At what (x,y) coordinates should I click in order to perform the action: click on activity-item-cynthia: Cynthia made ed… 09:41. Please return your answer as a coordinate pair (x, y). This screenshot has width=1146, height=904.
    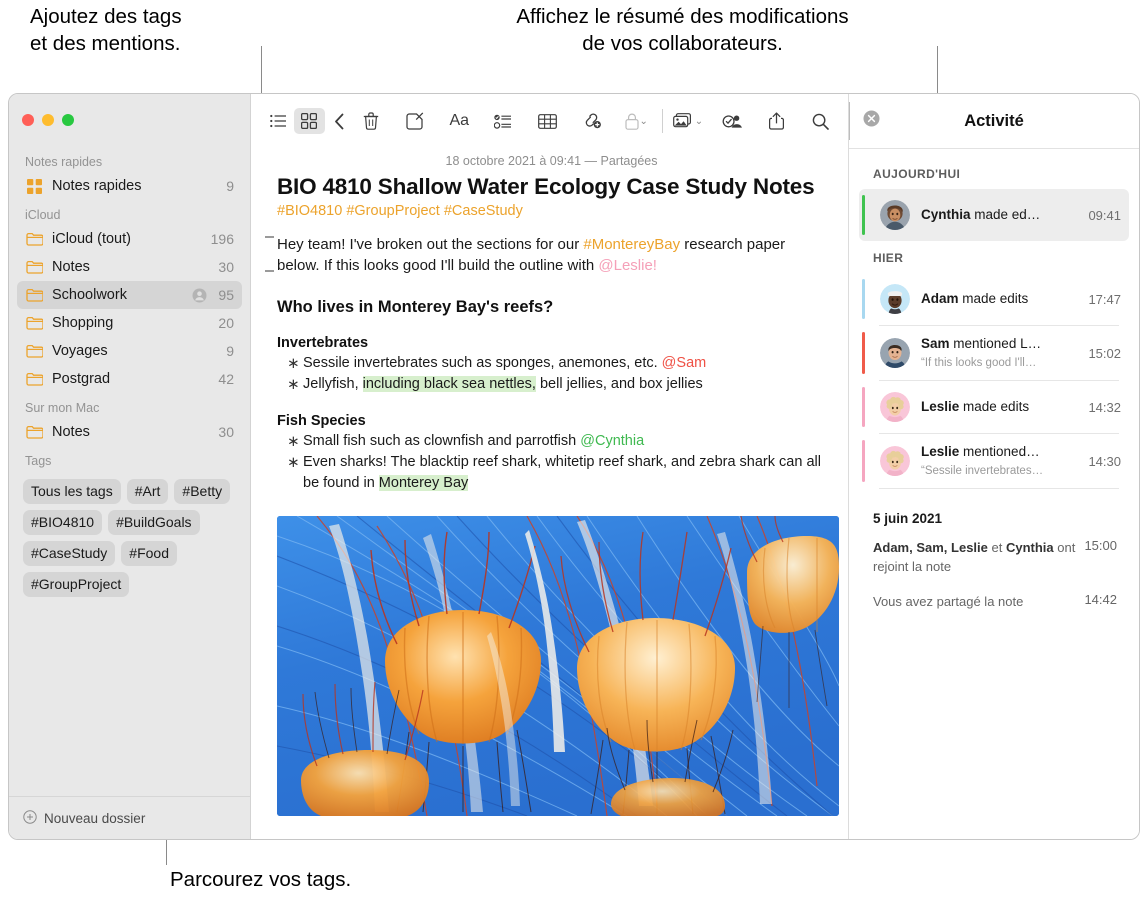
    Looking at the image, I should click on (994, 215).